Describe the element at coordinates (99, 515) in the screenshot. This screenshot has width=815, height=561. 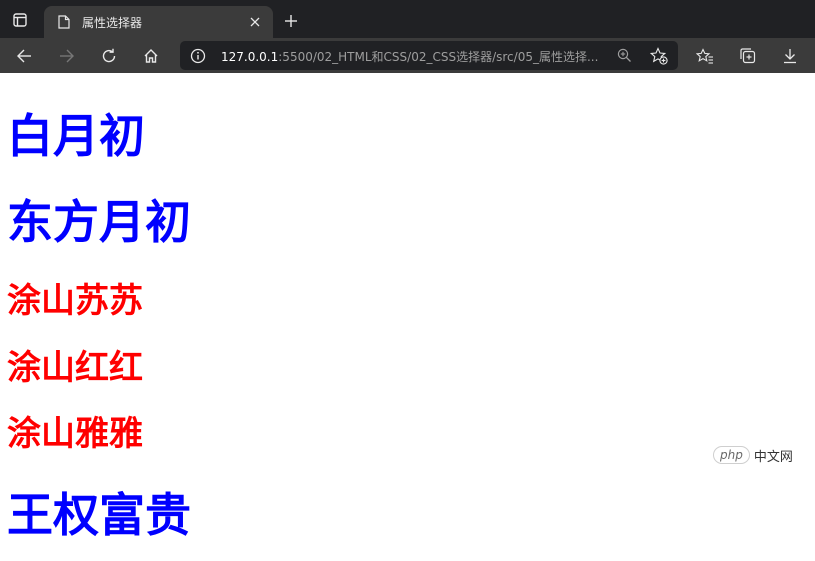
I see `heading-6: 王权富贵` at that location.